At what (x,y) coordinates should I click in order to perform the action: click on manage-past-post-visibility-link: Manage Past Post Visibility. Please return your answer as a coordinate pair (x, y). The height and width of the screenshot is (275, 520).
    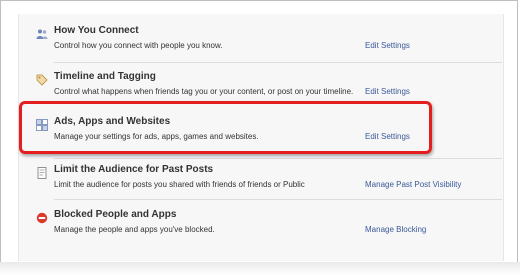
    Looking at the image, I should click on (413, 184).